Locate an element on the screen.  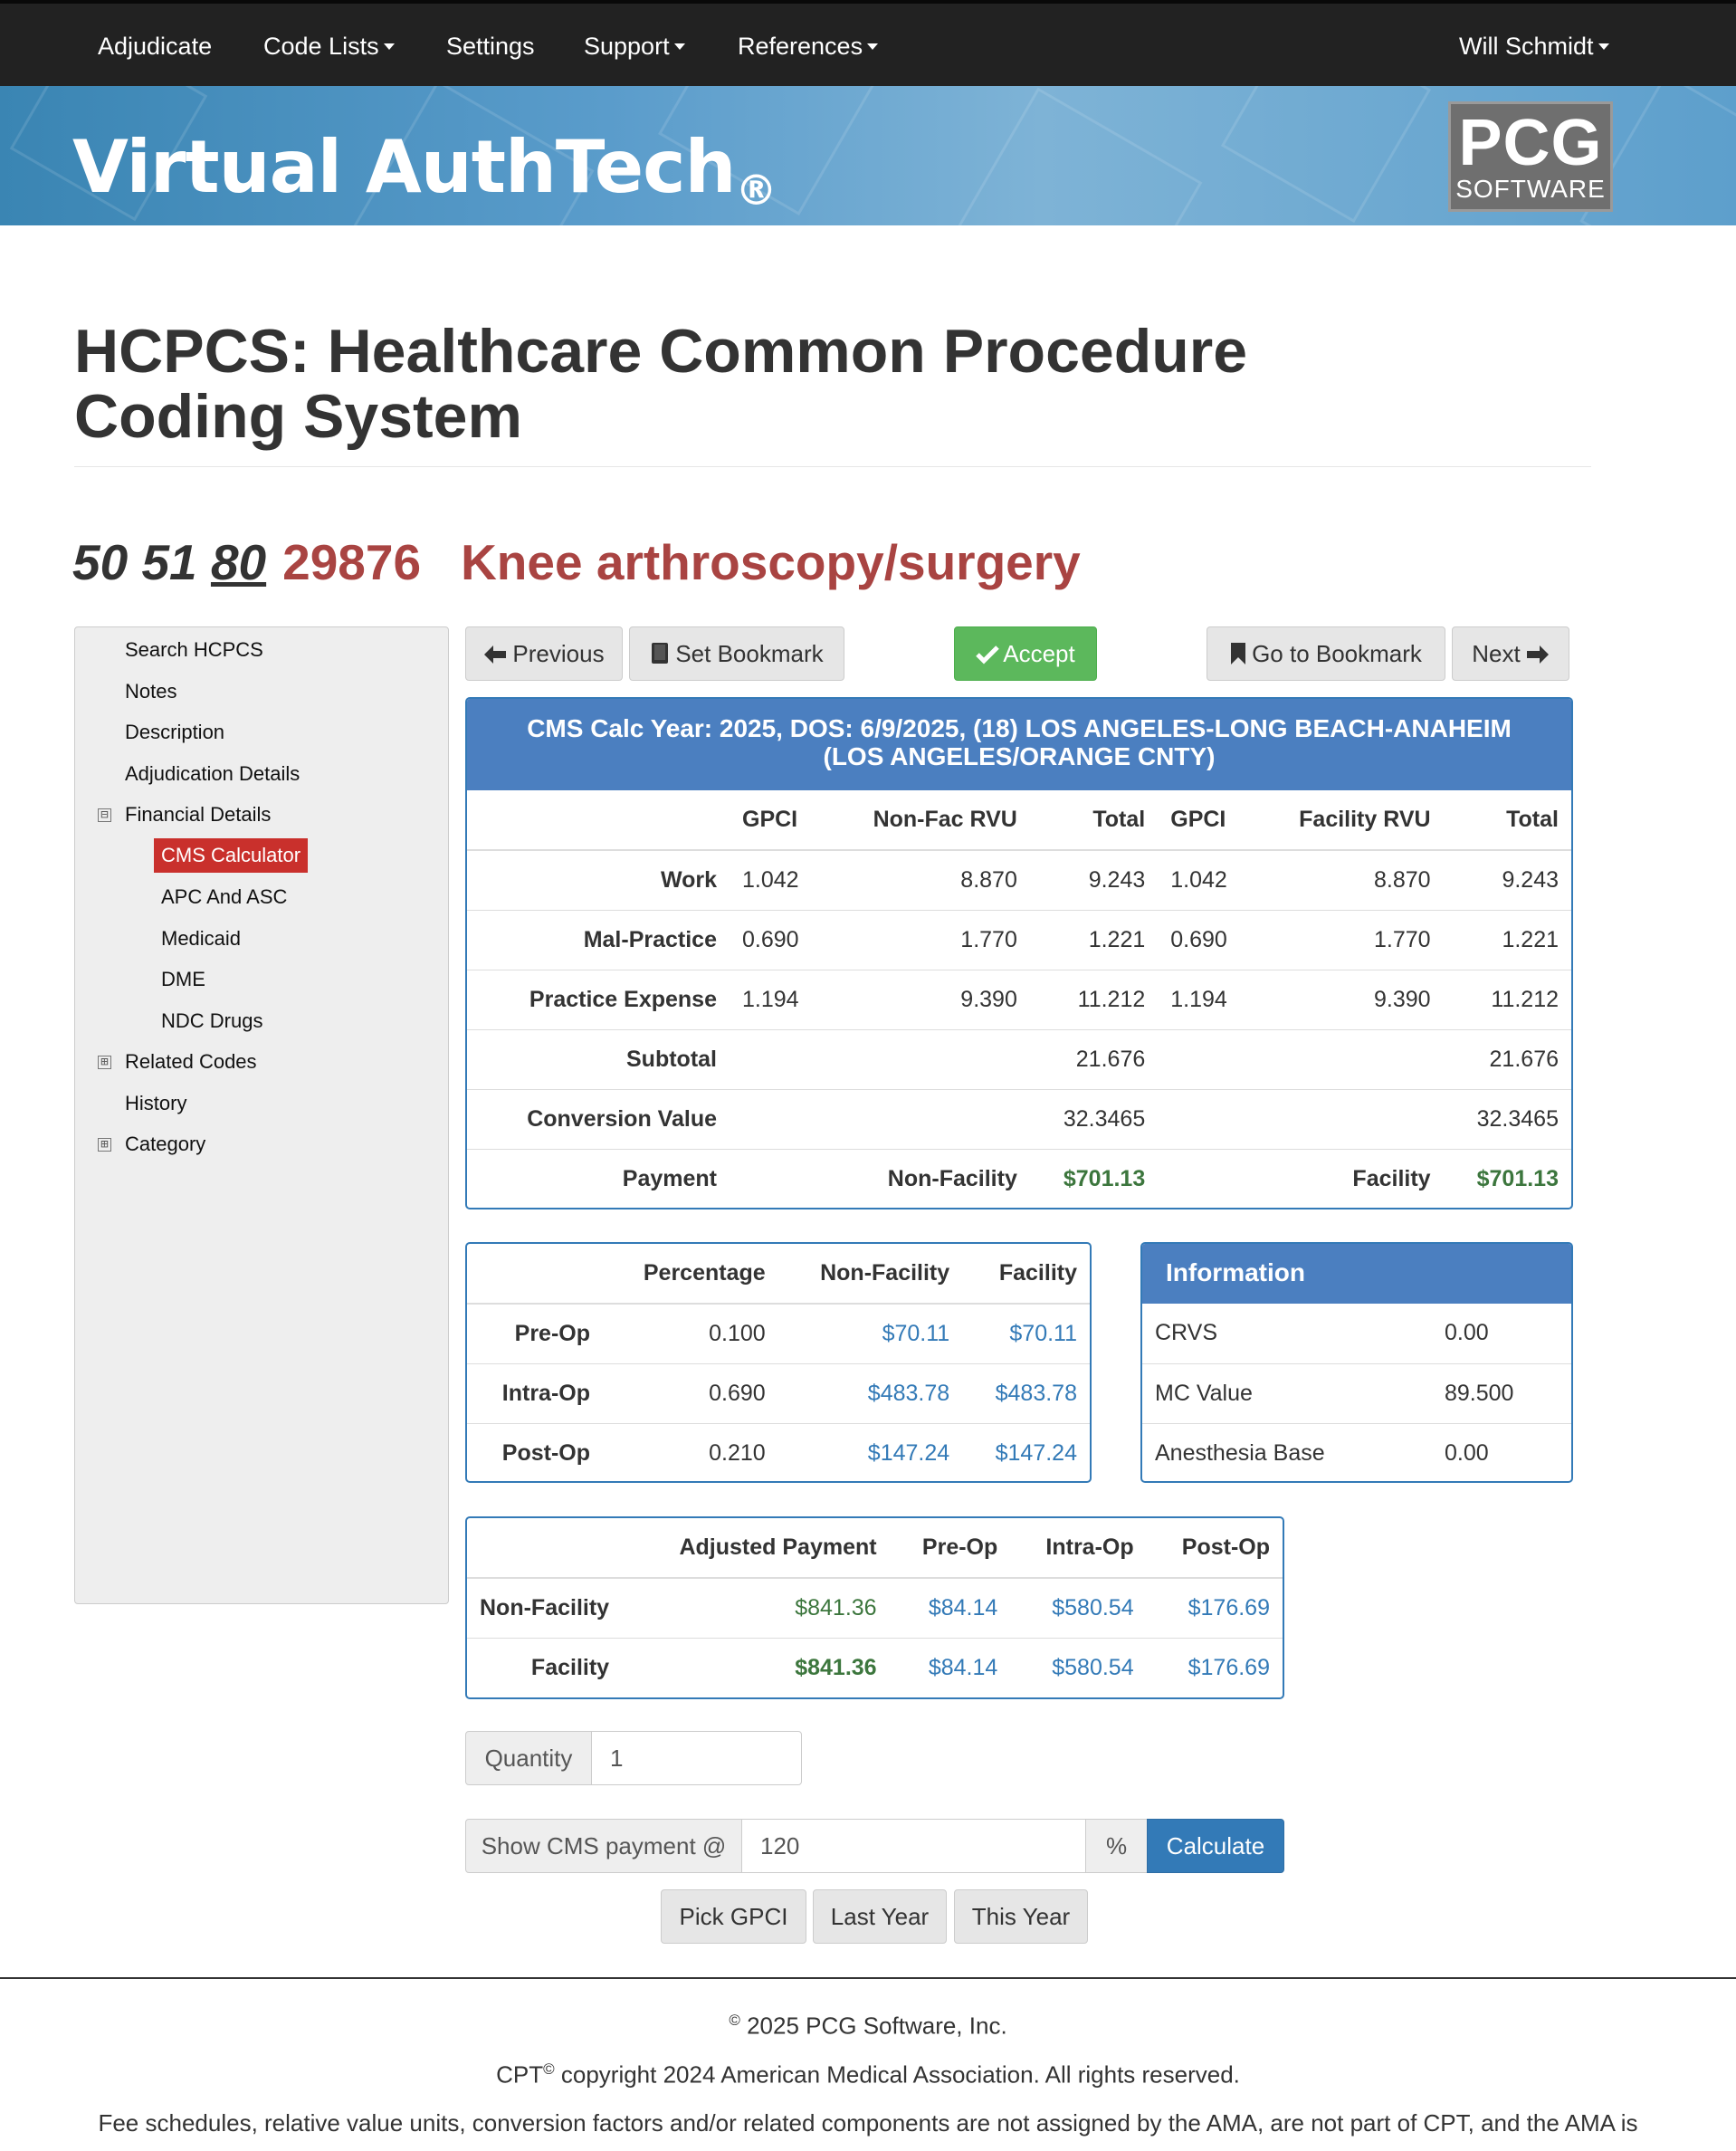
sidebar-item-medicaid: Medicaid is located at coordinates (201, 939).